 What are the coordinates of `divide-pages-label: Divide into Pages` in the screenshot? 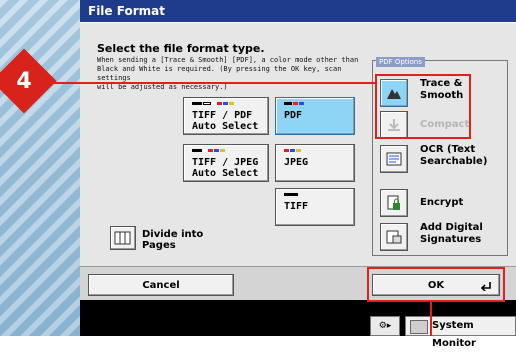 It's located at (173, 240).